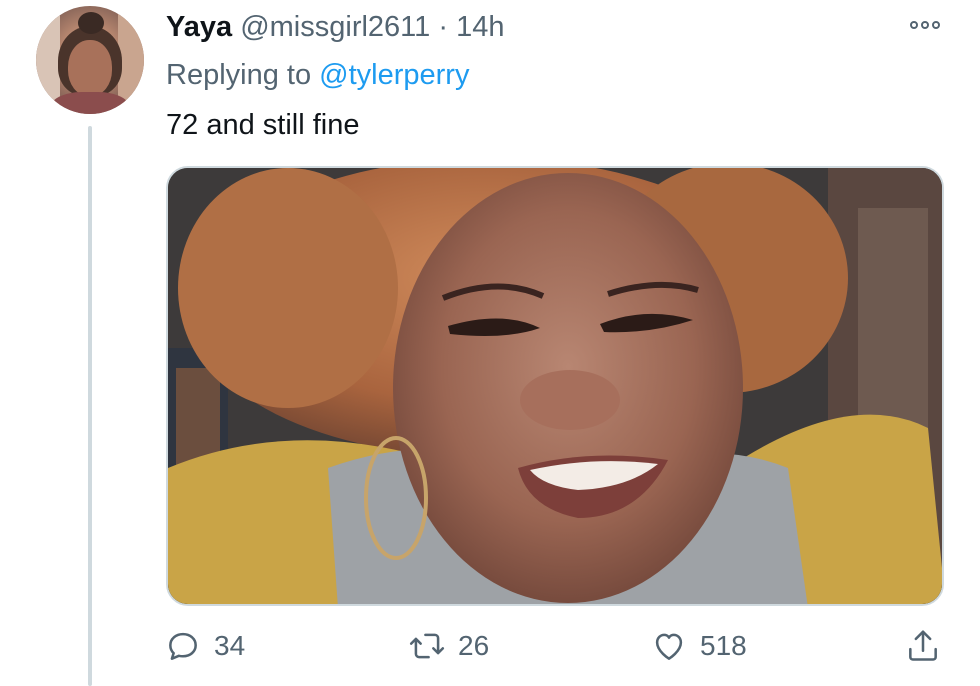 The height and width of the screenshot is (686, 980). I want to click on replying-to-prefix: Replying to, so click(239, 75).